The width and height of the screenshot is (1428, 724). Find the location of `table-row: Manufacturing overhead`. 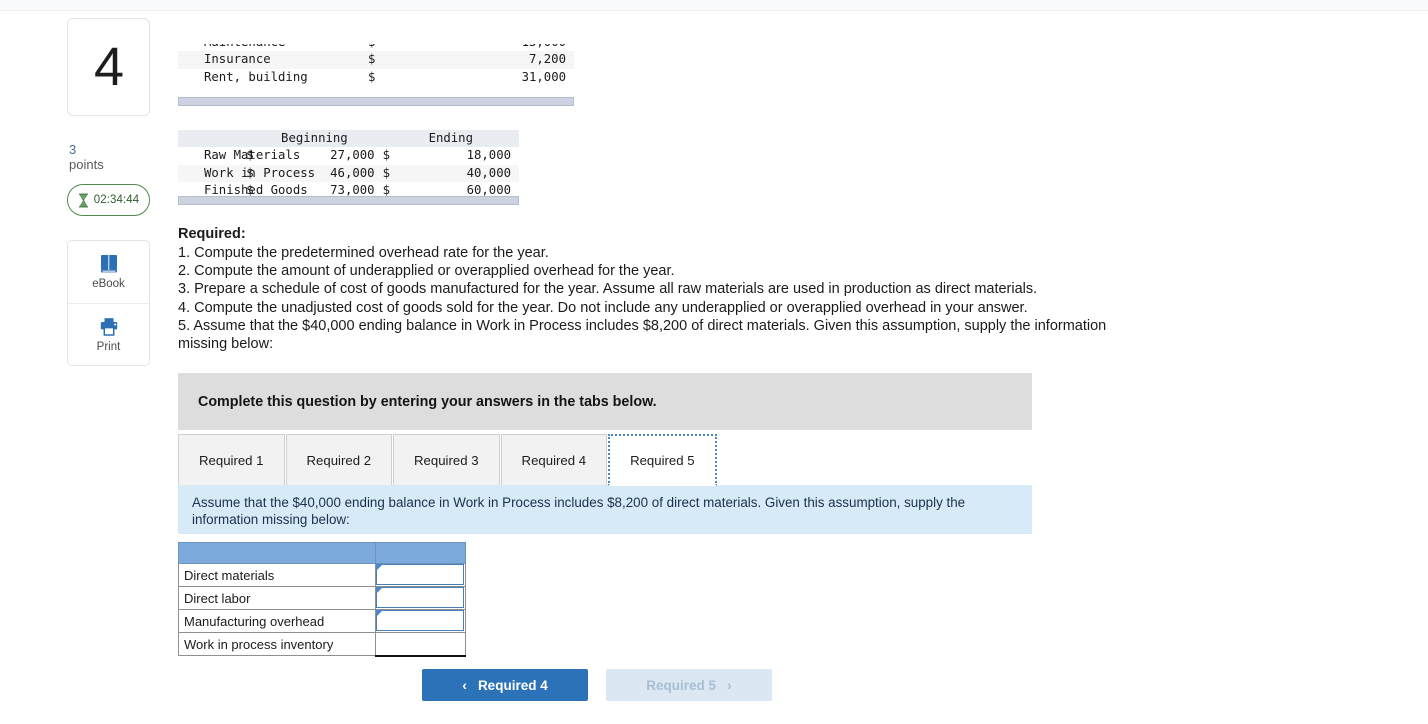

table-row: Manufacturing overhead is located at coordinates (322, 621).